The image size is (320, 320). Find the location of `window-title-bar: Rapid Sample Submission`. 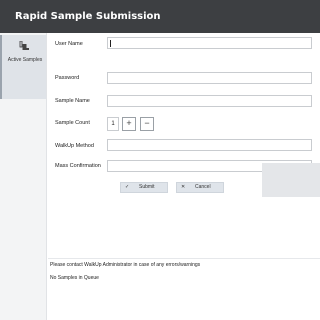

window-title-bar: Rapid Sample Submission is located at coordinates (160, 16).